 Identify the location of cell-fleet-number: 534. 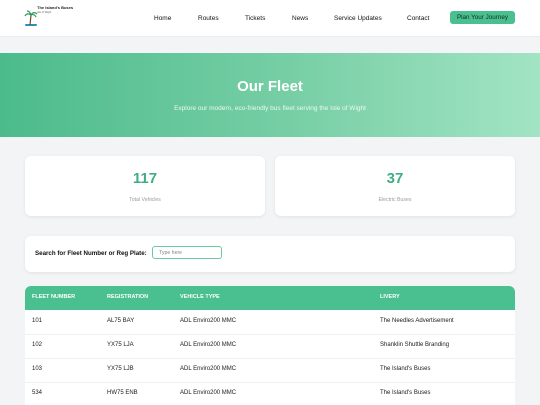
(37, 393).